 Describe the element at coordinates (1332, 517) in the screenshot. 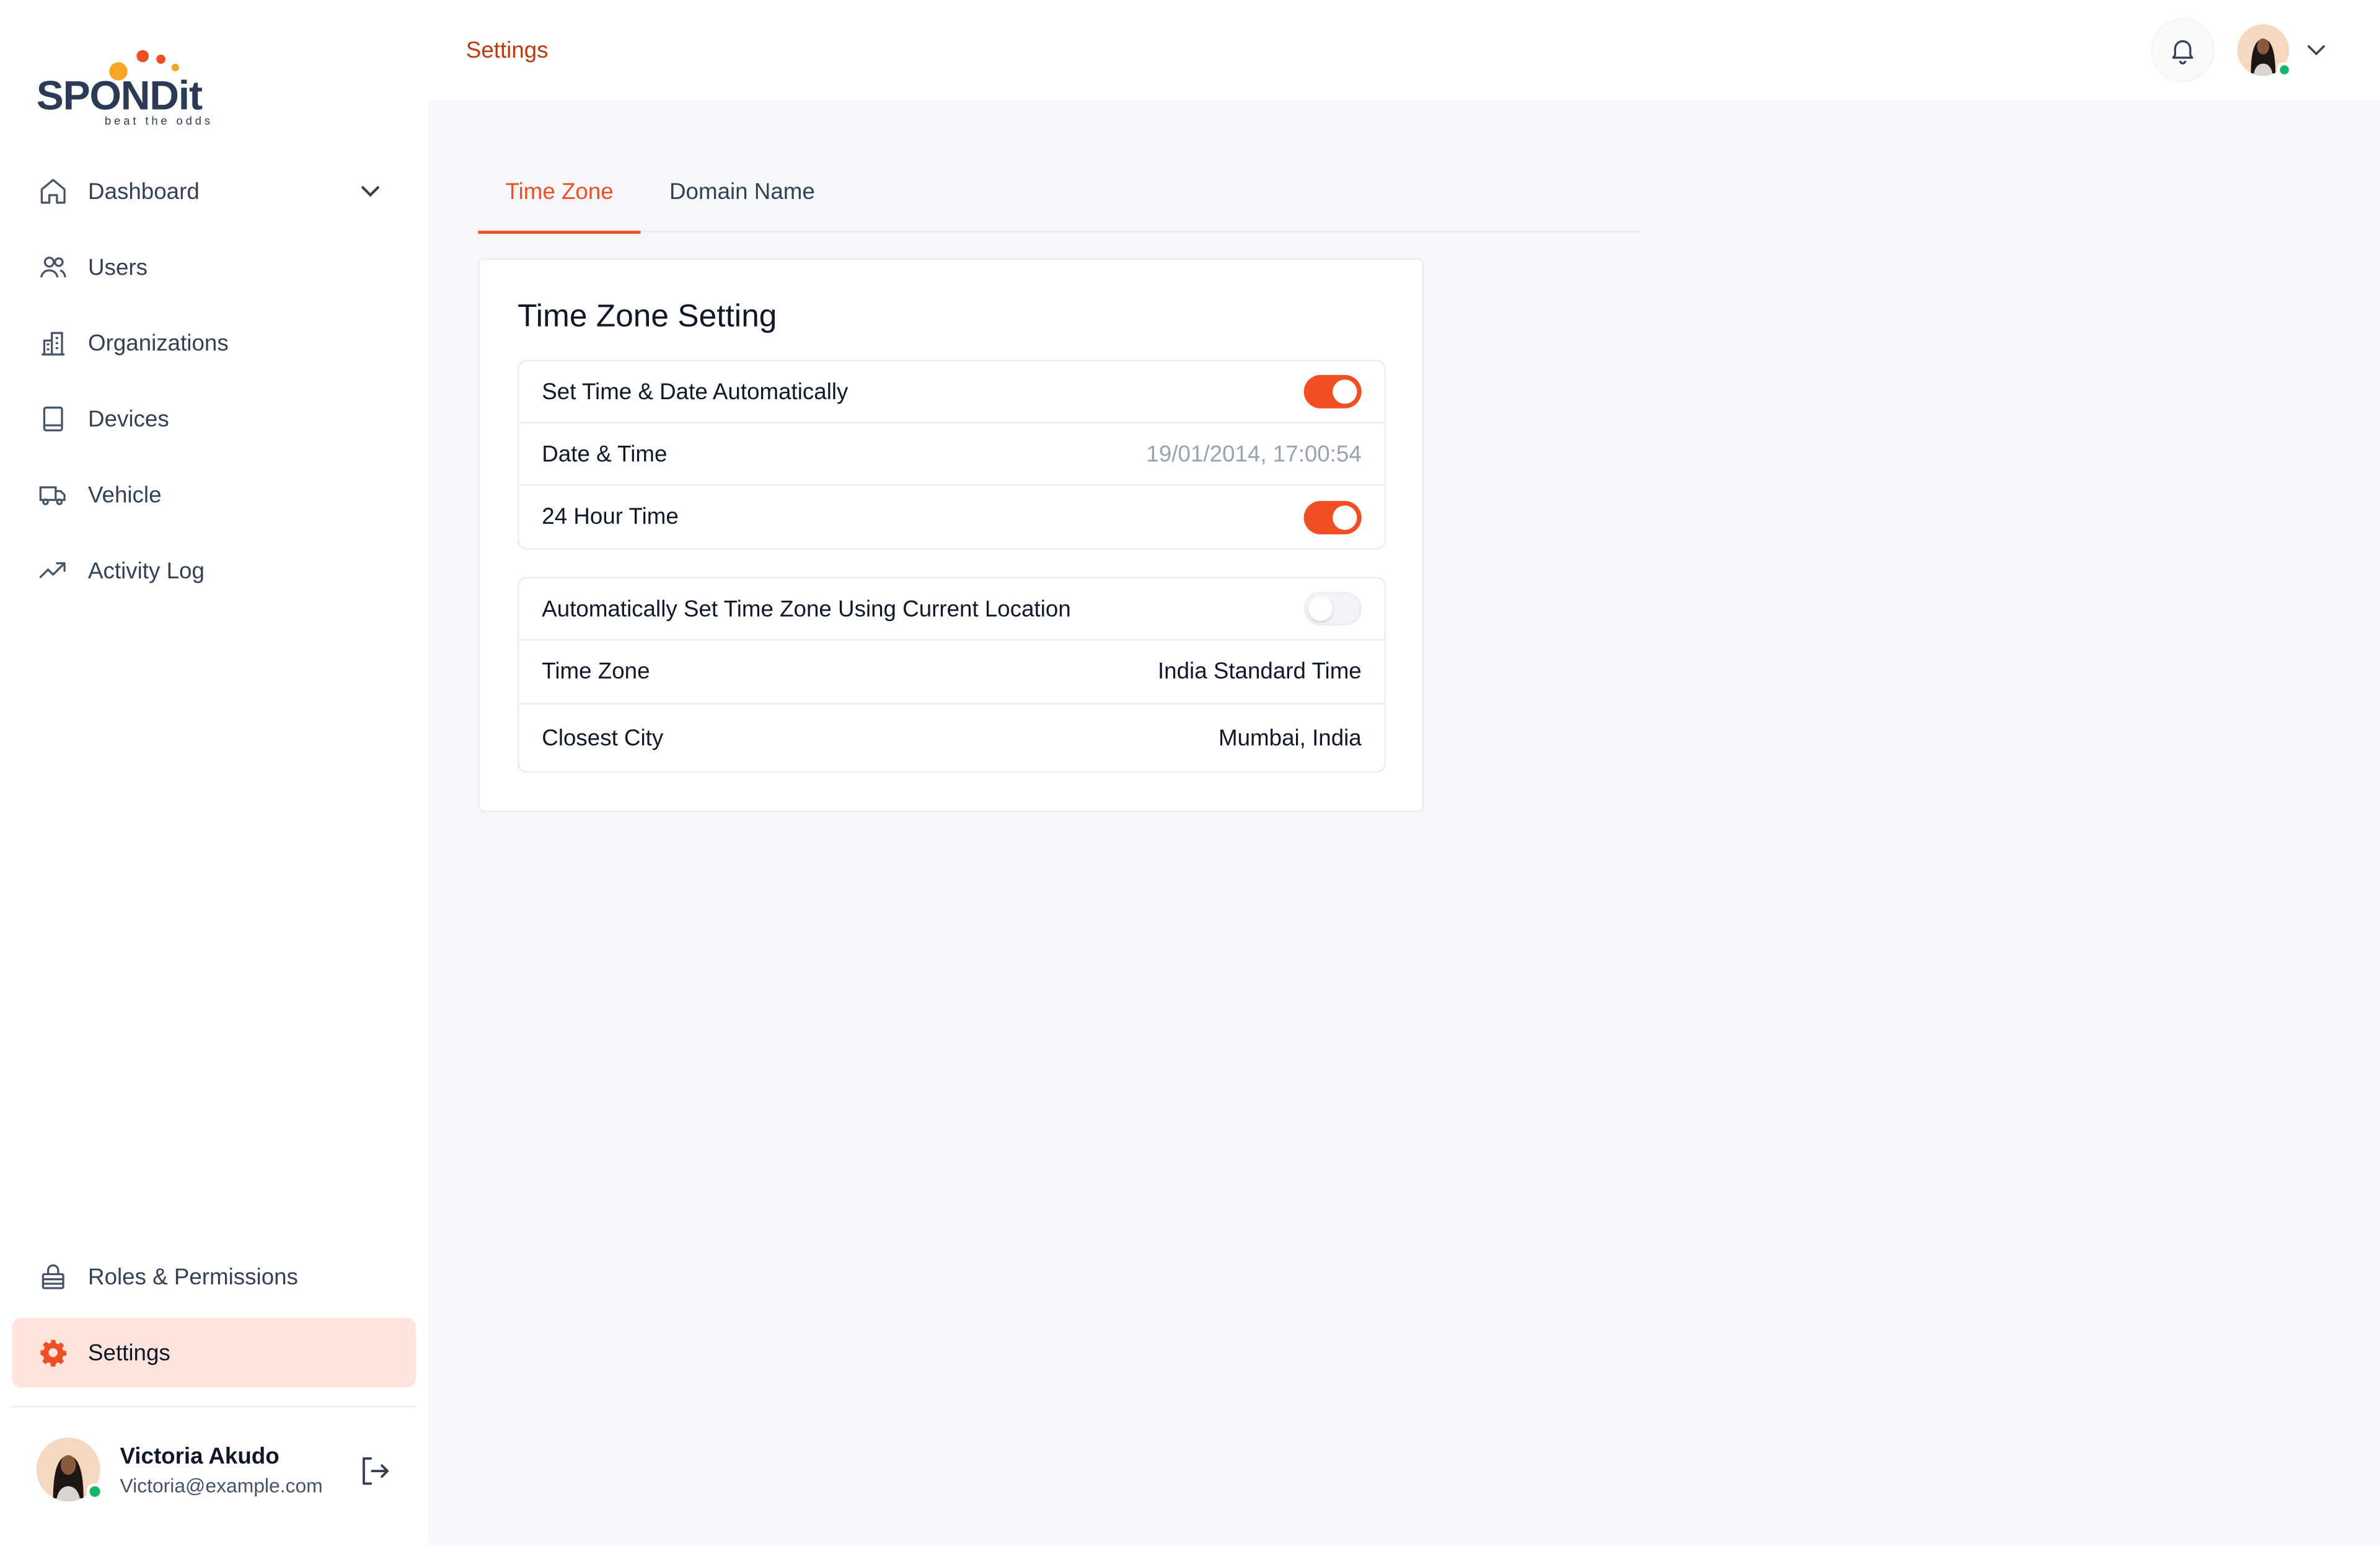

I see `24-hour-toggle` at that location.